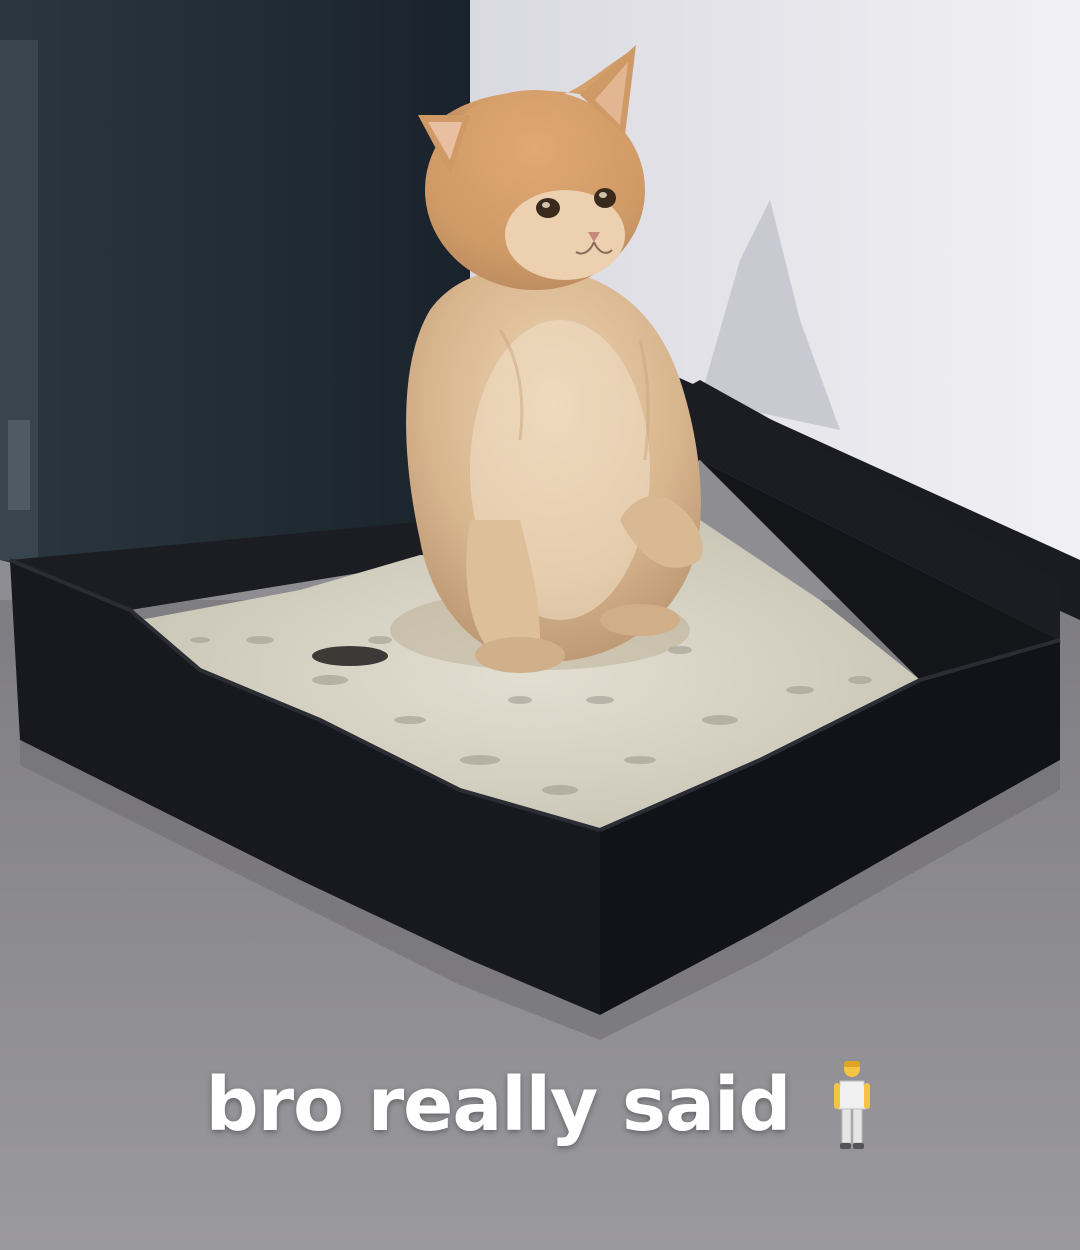  I want to click on kitten-right-eye, so click(605, 198).